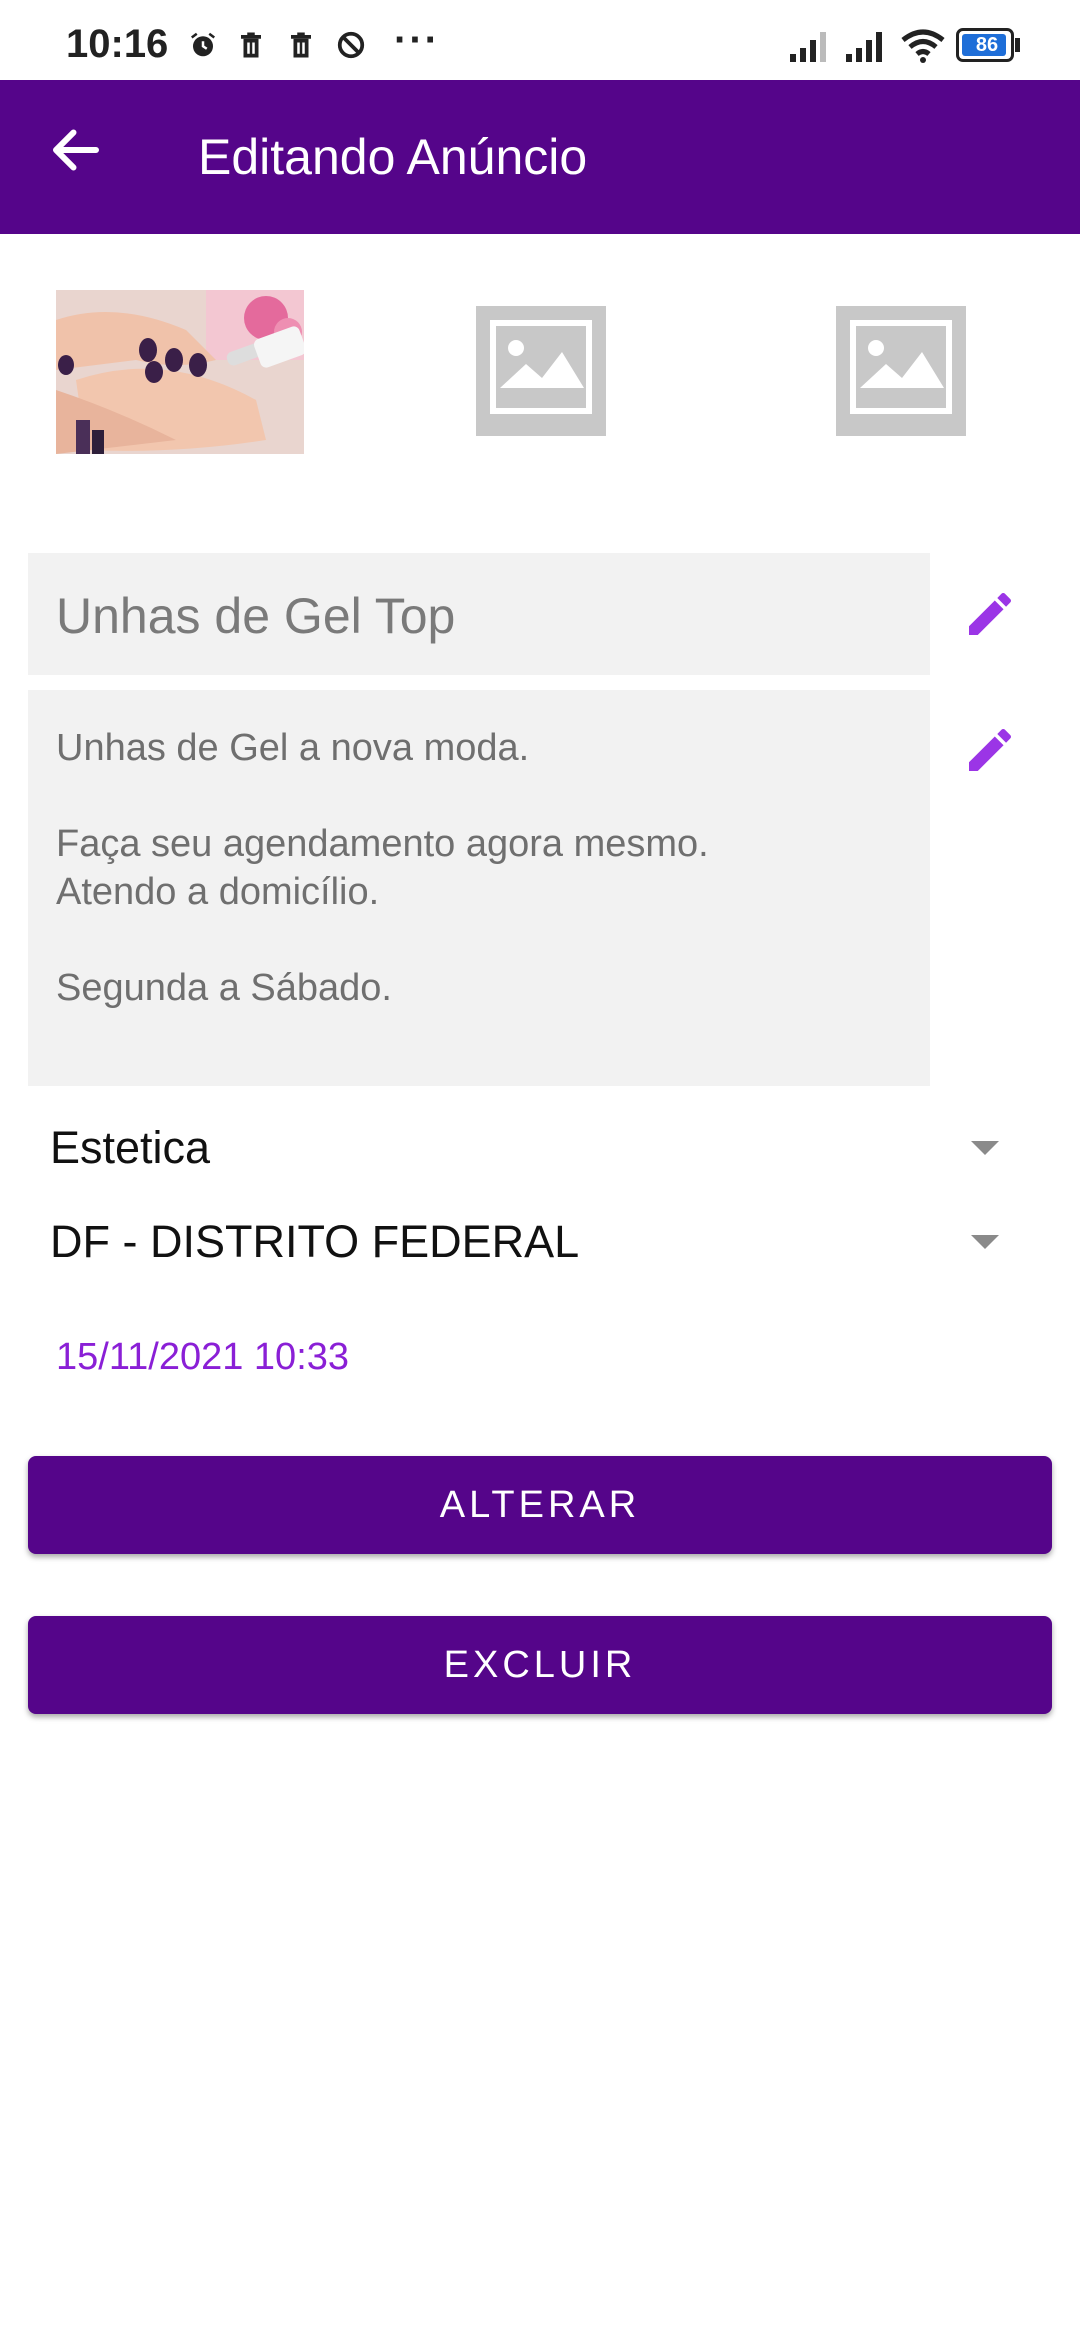 The image size is (1080, 2340). What do you see at coordinates (393, 157) in the screenshot?
I see `page-title: Editando Anúncio` at bounding box center [393, 157].